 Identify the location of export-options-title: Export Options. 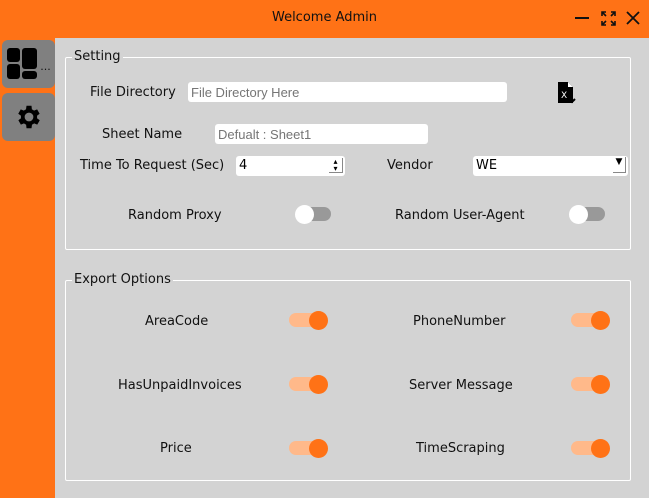
(122, 279).